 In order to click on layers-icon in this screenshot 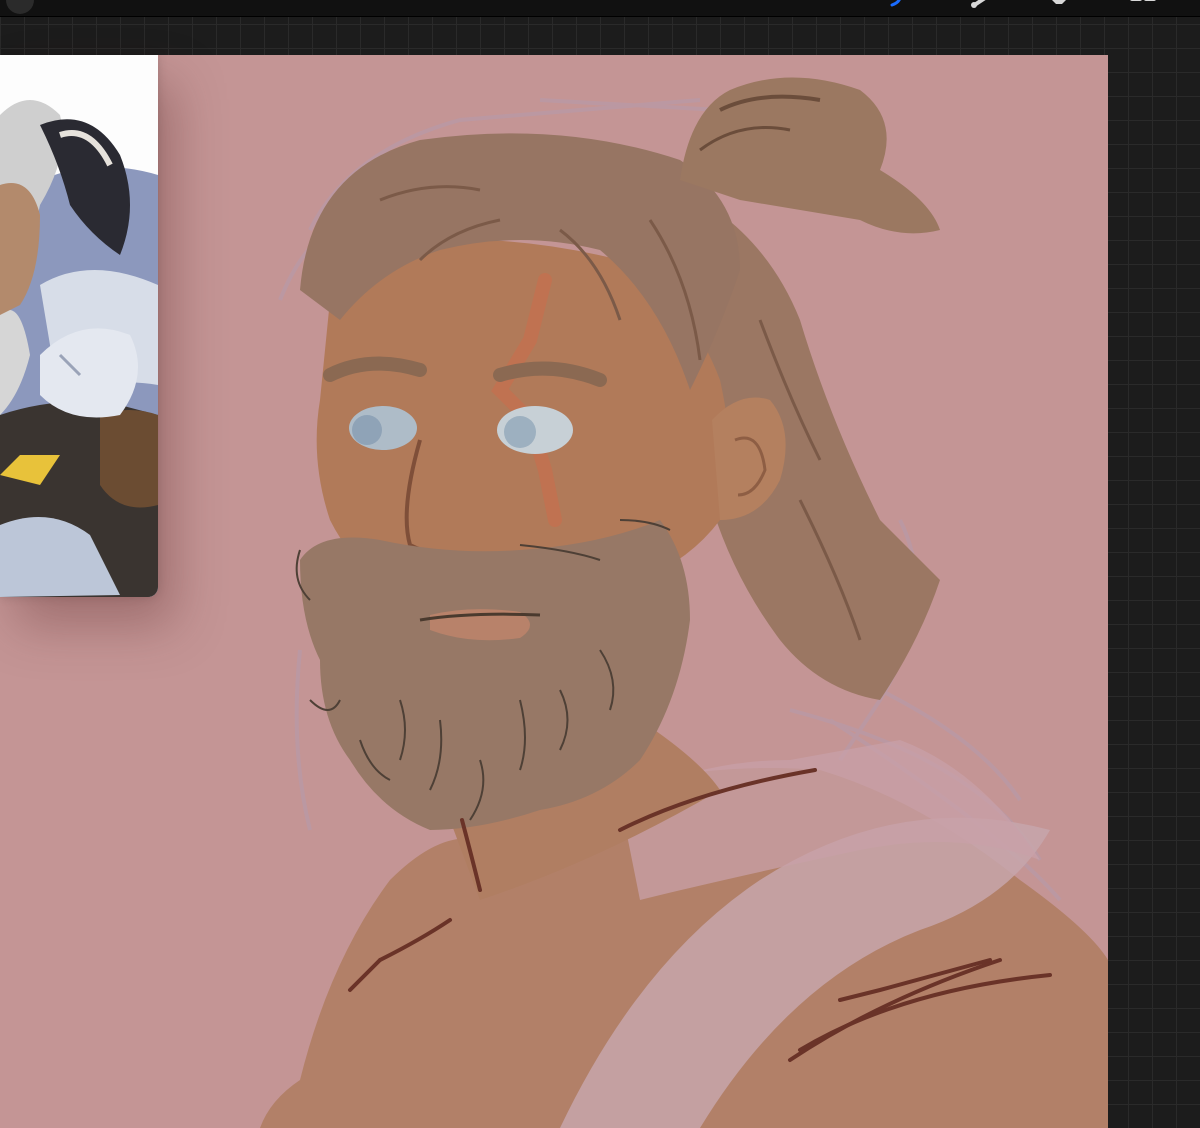, I will do `click(1142, 4)`.